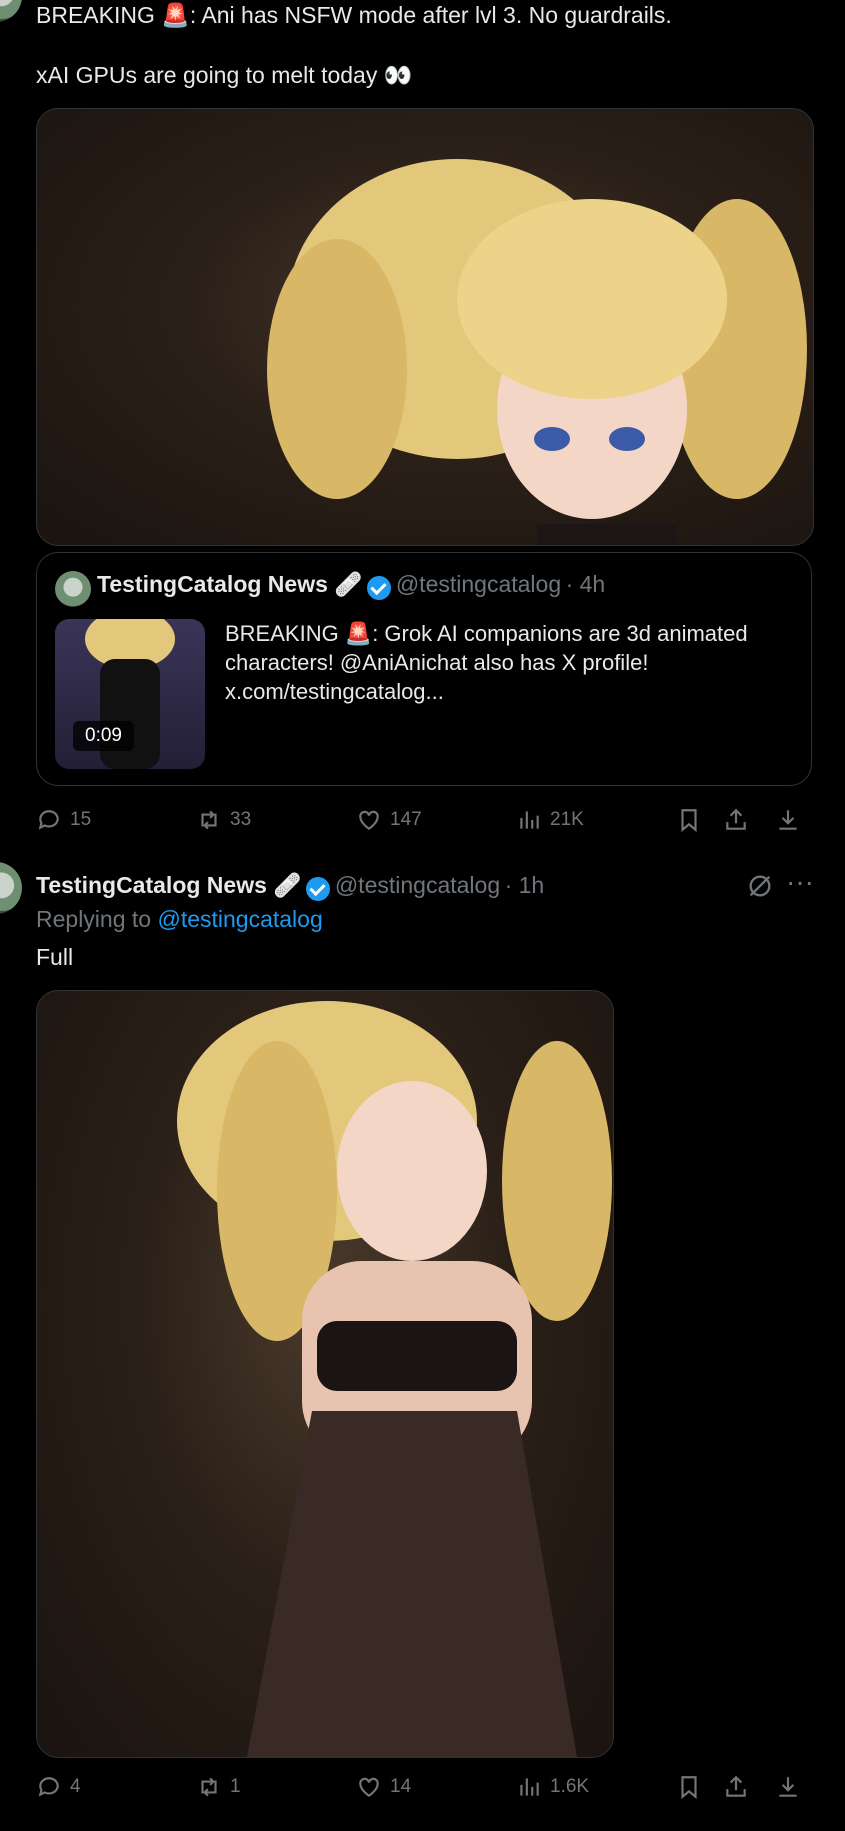  I want to click on post2-author-name: TestingCatalog News 🩹, so click(169, 885).